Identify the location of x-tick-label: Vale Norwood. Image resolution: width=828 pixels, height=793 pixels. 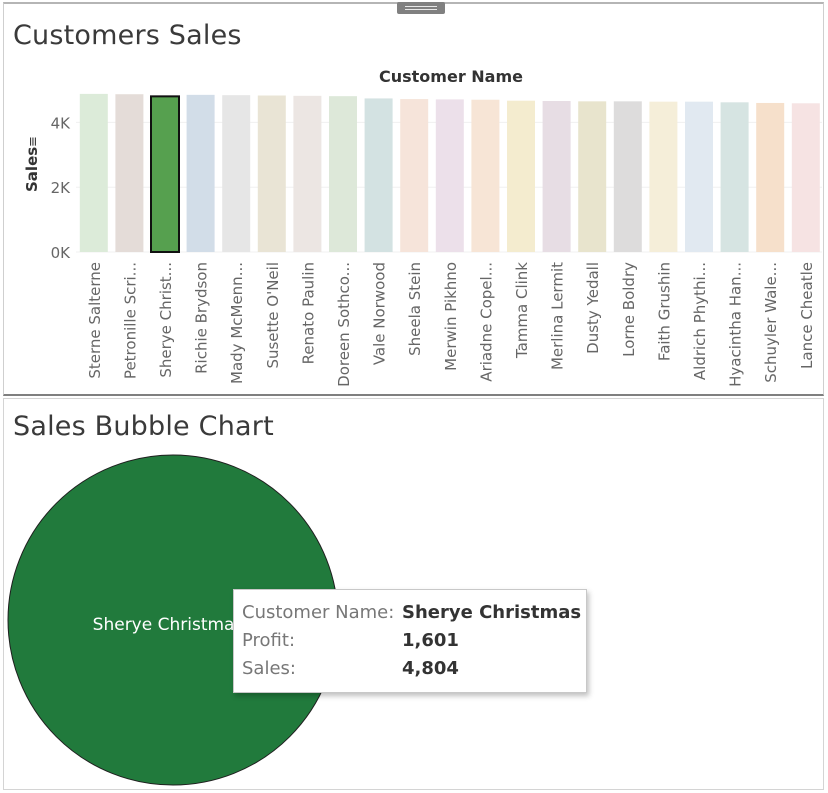
(380, 313).